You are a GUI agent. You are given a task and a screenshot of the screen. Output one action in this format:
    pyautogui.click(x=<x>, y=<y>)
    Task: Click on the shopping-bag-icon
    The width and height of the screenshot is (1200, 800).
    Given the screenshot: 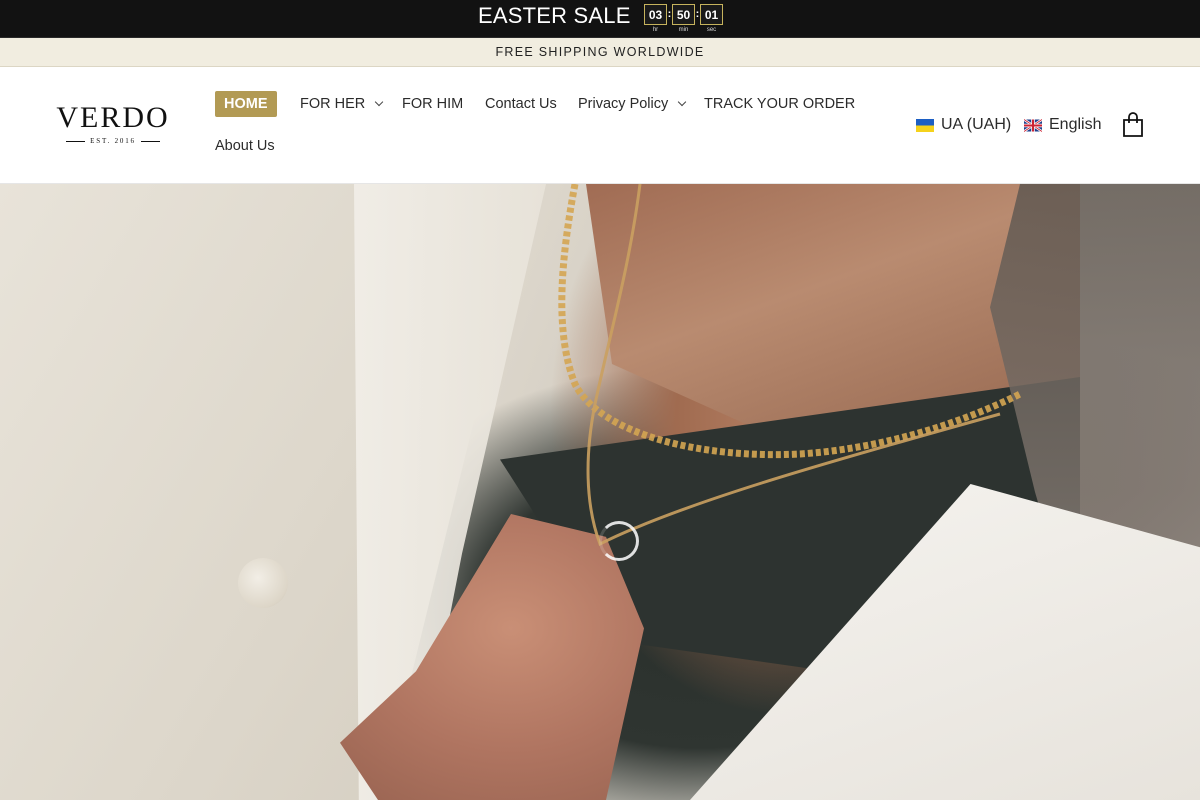 What is the action you would take?
    pyautogui.click(x=1133, y=125)
    